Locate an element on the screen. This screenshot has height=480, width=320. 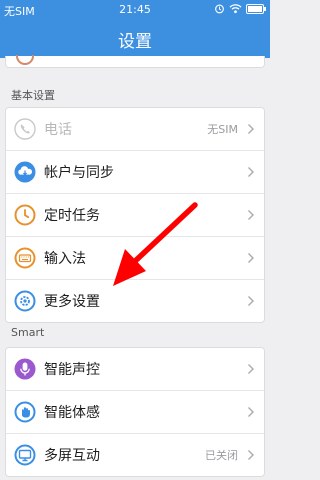
settings-item-motion-sensing: 智能体感 is located at coordinates (135, 412).